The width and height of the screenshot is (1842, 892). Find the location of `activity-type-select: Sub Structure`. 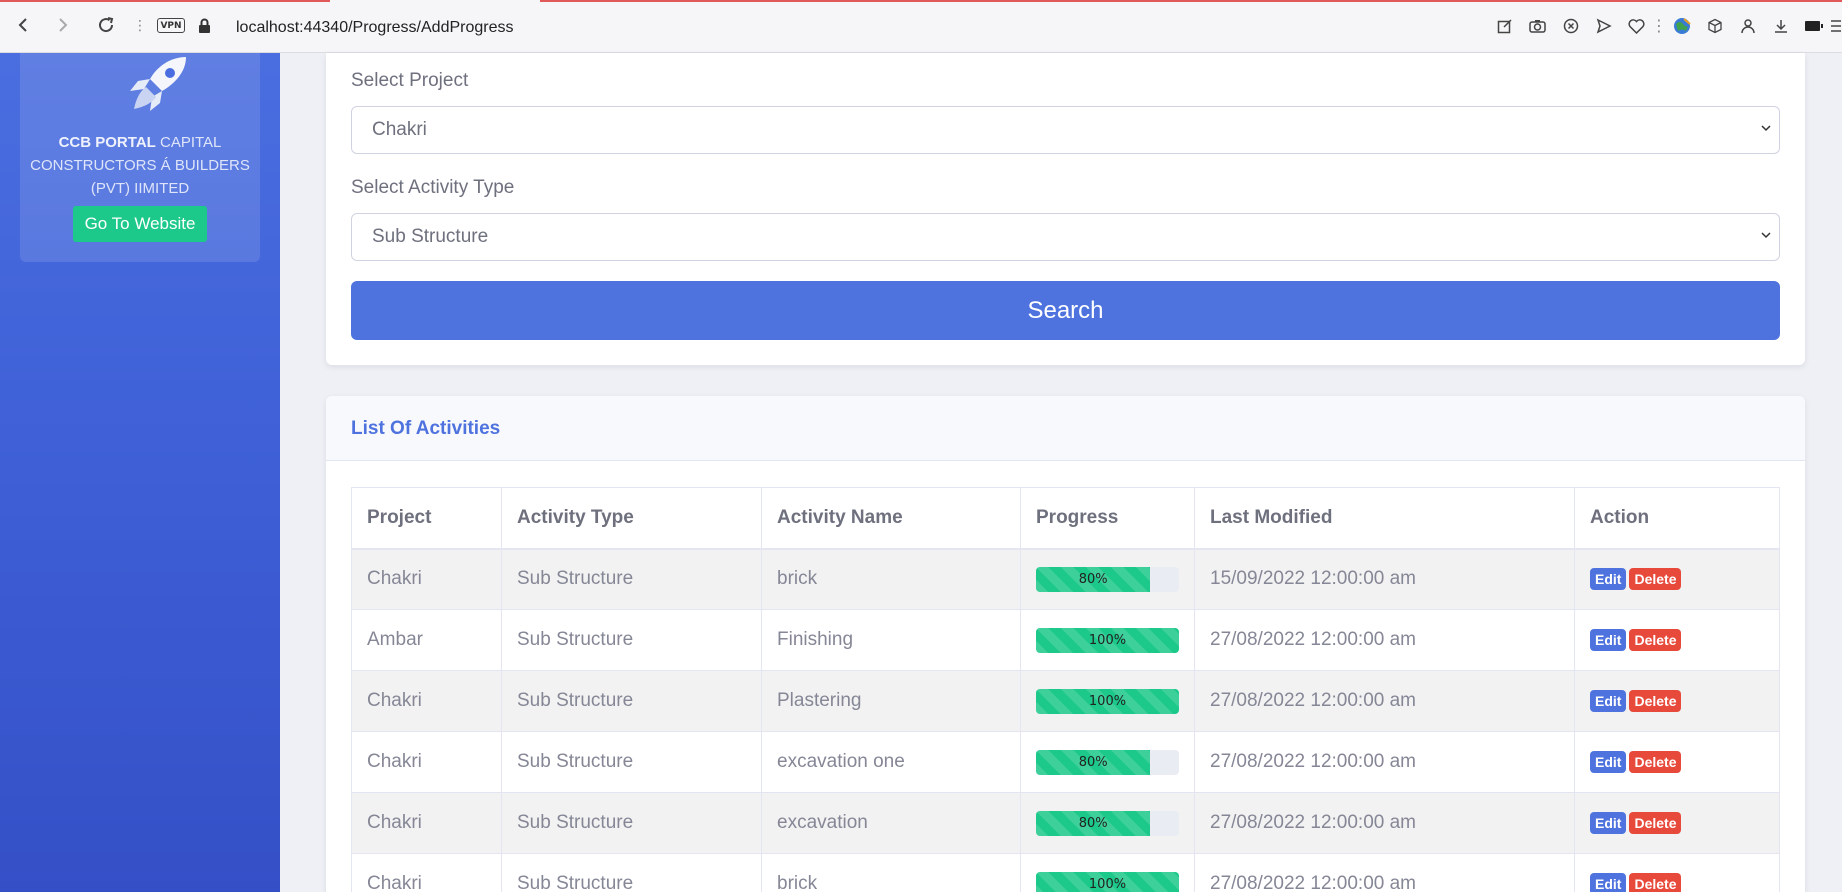

activity-type-select: Sub Structure is located at coordinates (1065, 237).